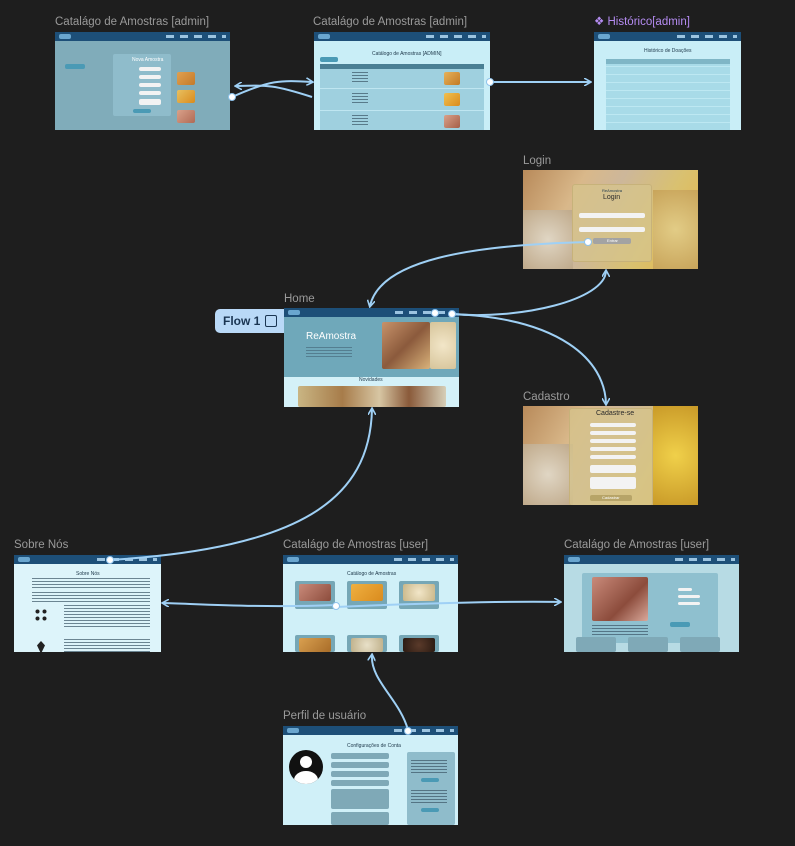 This screenshot has height=846, width=795. I want to click on frame-perfil: Configurações de Conta, so click(370, 775).